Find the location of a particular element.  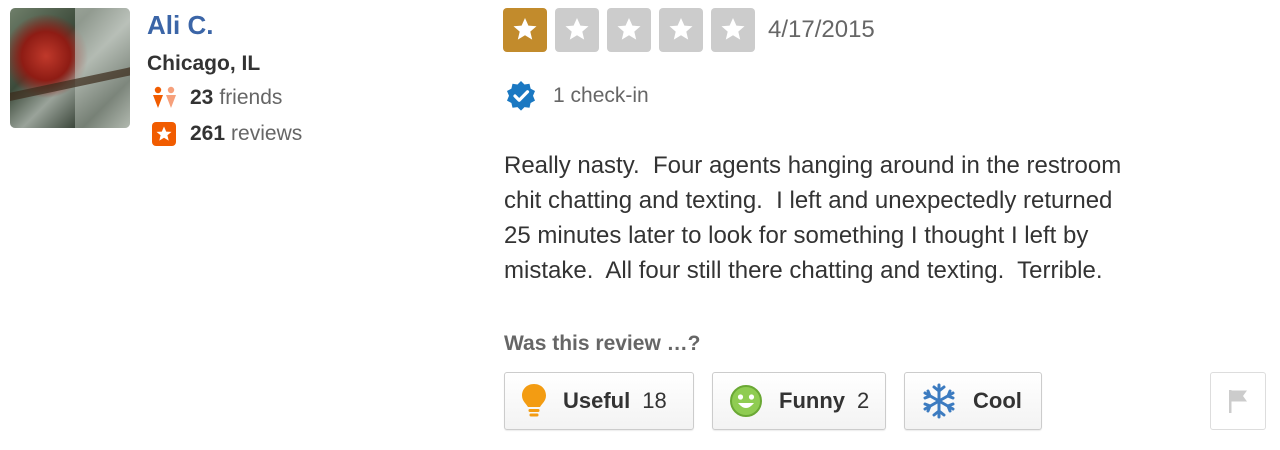

useful-button: Useful 18 is located at coordinates (599, 401).